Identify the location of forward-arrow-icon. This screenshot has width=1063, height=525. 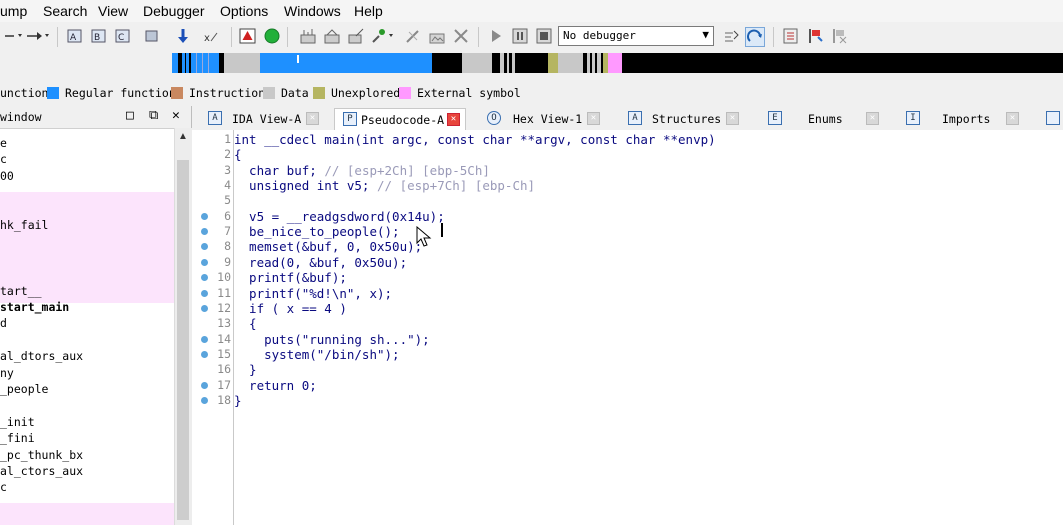
(38, 36).